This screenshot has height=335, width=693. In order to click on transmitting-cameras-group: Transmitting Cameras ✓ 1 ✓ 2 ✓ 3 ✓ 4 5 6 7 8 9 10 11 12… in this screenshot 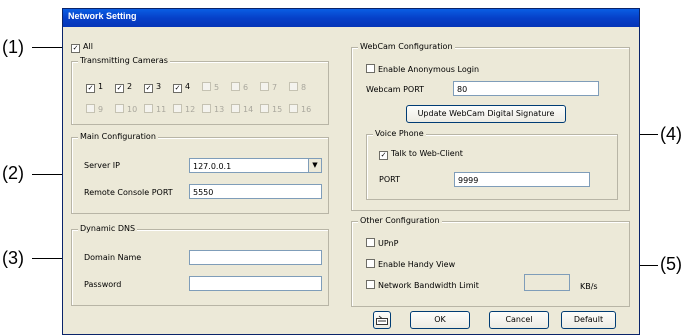, I will do `click(200, 90)`.